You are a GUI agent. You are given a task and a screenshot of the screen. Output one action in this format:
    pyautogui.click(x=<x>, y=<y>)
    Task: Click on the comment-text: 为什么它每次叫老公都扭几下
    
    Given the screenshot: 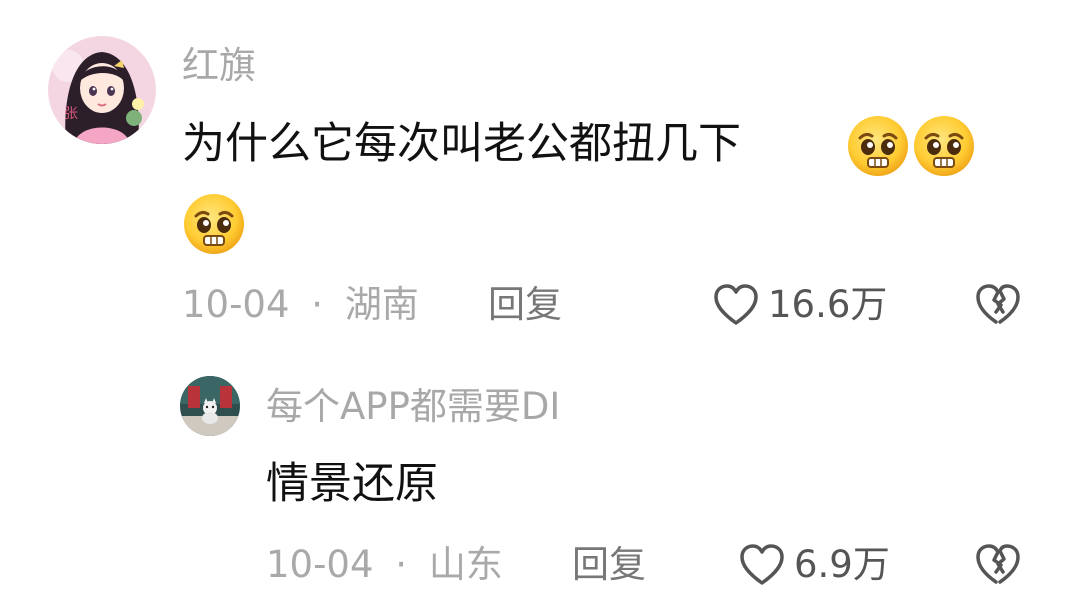 What is the action you would take?
    pyautogui.click(x=461, y=144)
    